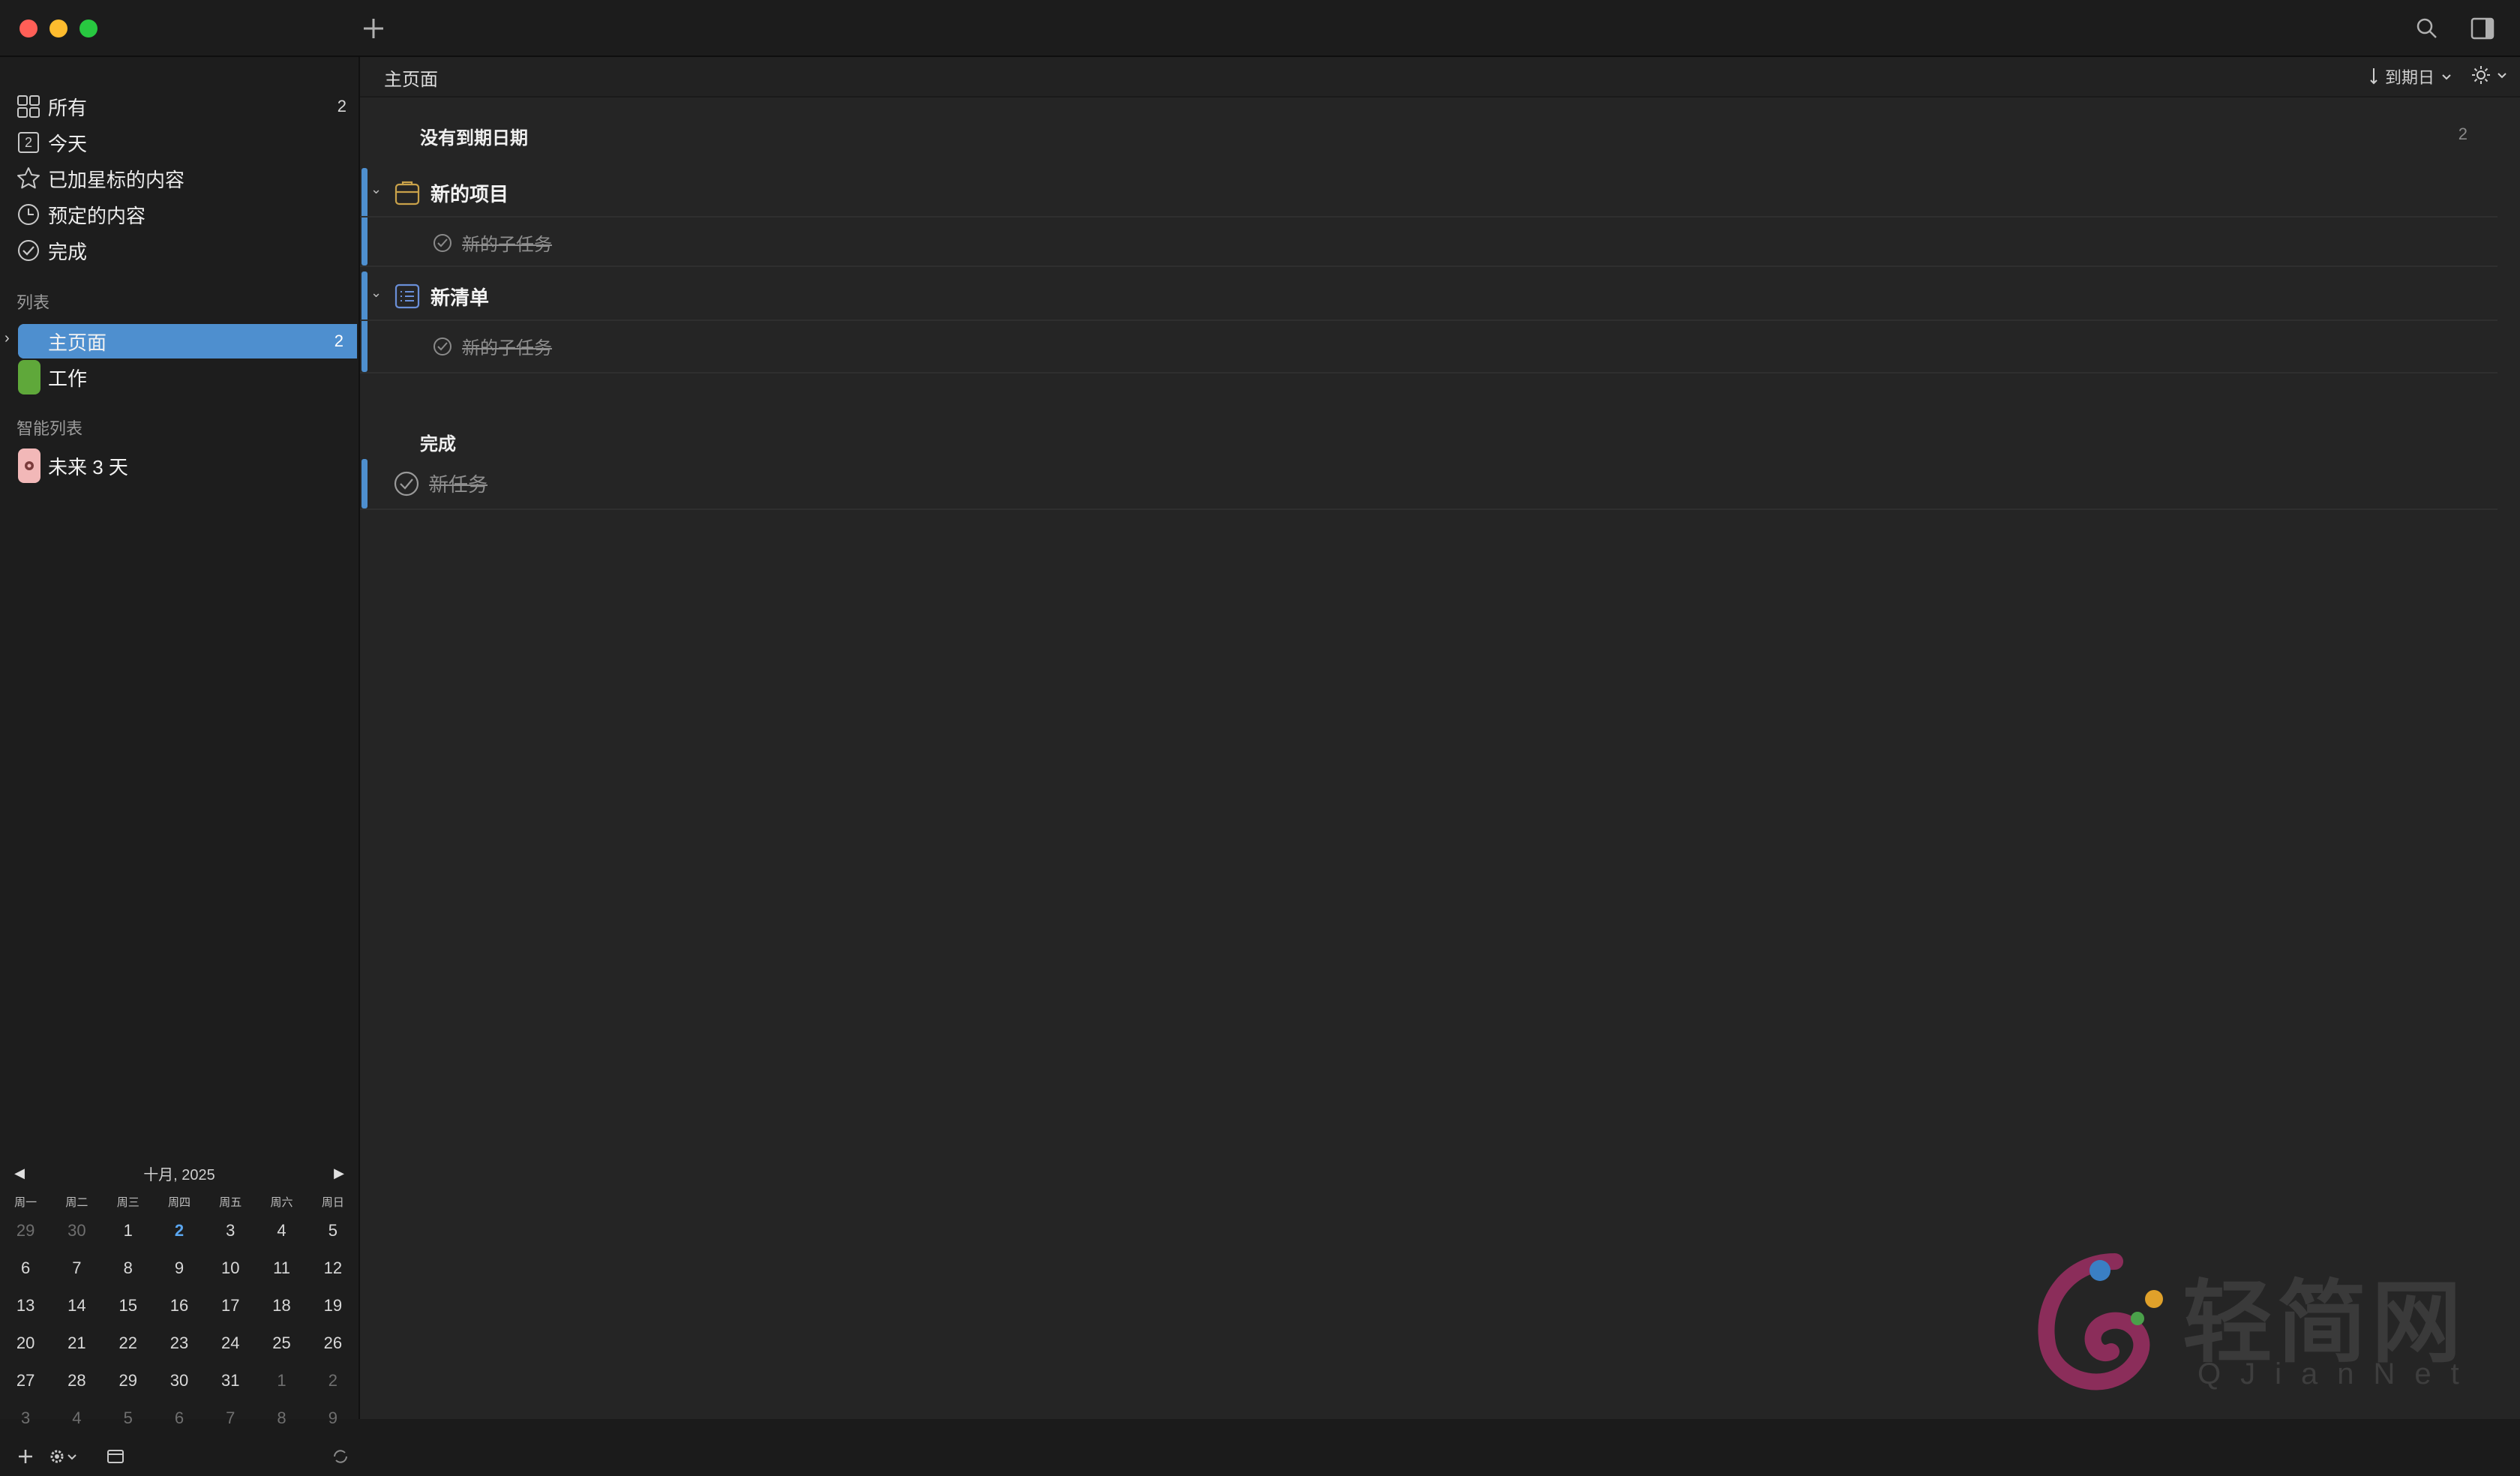 The image size is (2520, 1476). What do you see at coordinates (1429, 194) in the screenshot?
I see `project-row: ⌄ 新的项目` at bounding box center [1429, 194].